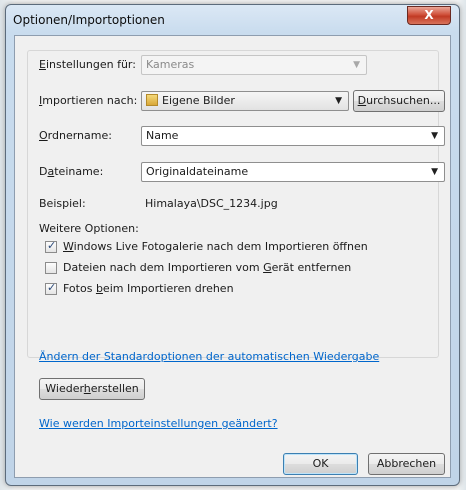  I want to click on settings-for-dropdown: Kameras ▼, so click(254, 65).